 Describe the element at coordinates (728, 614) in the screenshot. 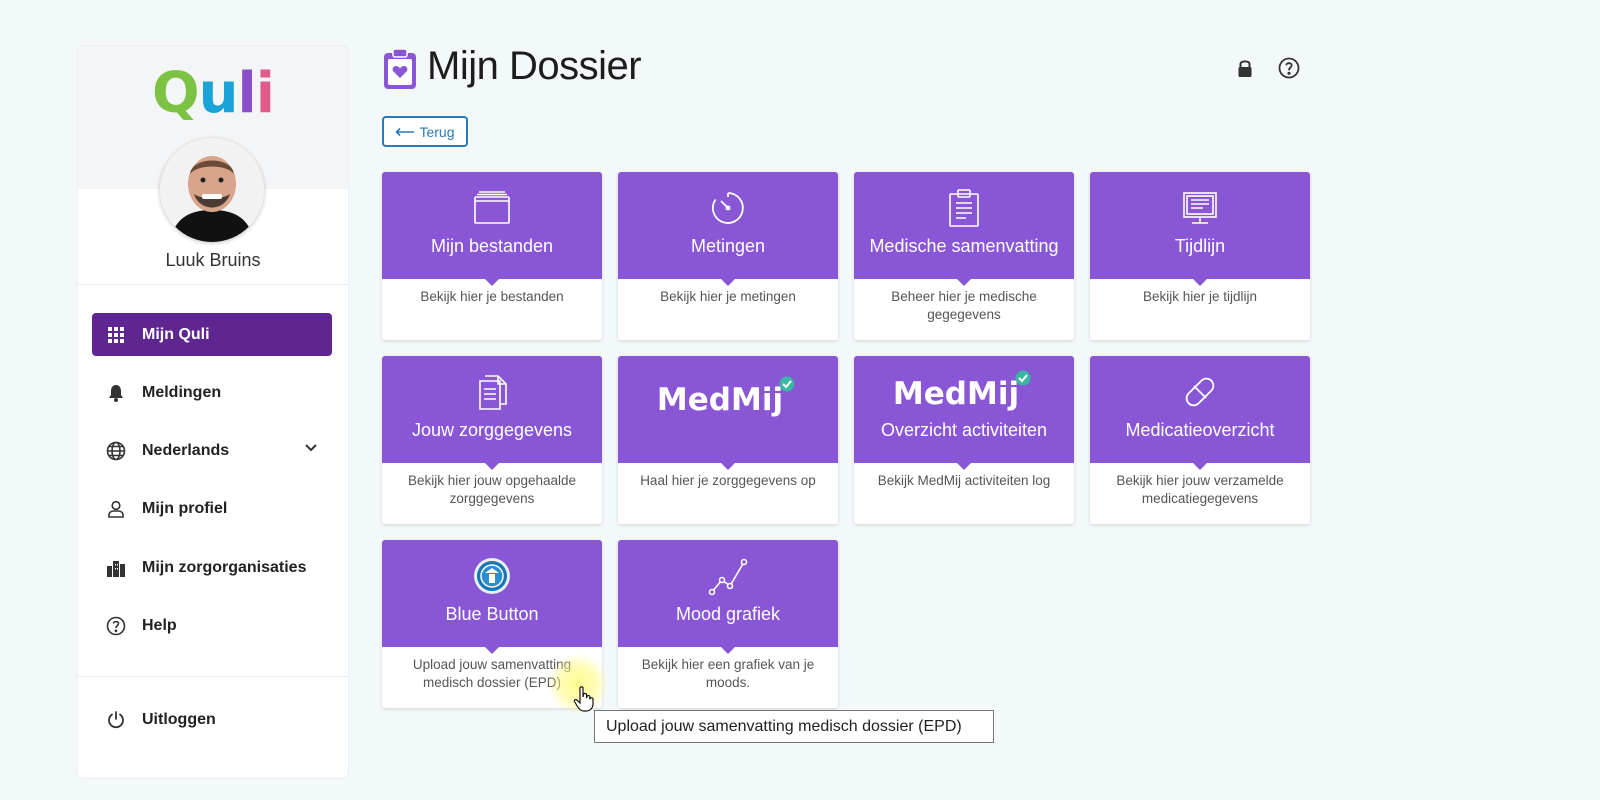

I see `tile-title: Mood grafiek` at that location.